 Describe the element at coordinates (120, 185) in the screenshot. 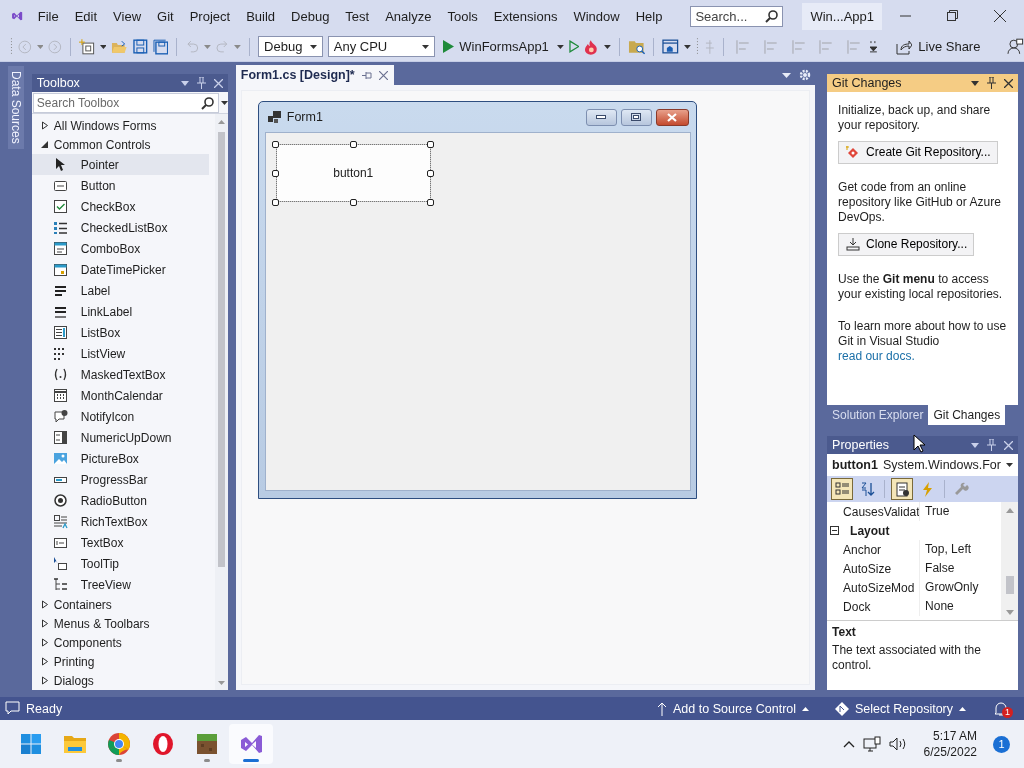

I see `toolbox-item: Button` at that location.